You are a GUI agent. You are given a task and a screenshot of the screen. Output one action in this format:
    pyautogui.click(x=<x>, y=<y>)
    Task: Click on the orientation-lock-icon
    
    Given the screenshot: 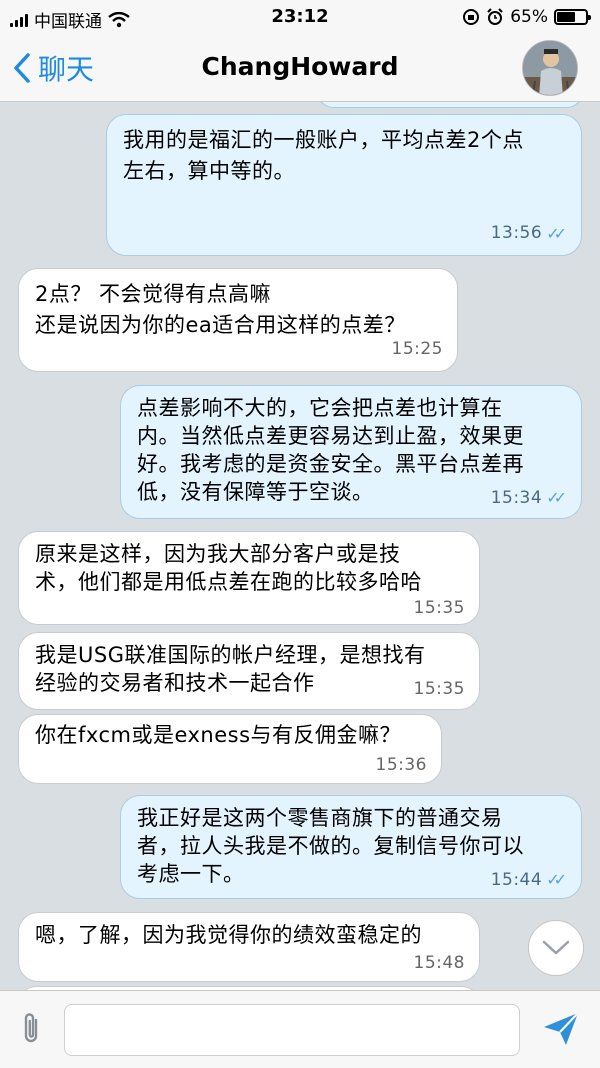 What is the action you would take?
    pyautogui.click(x=471, y=17)
    